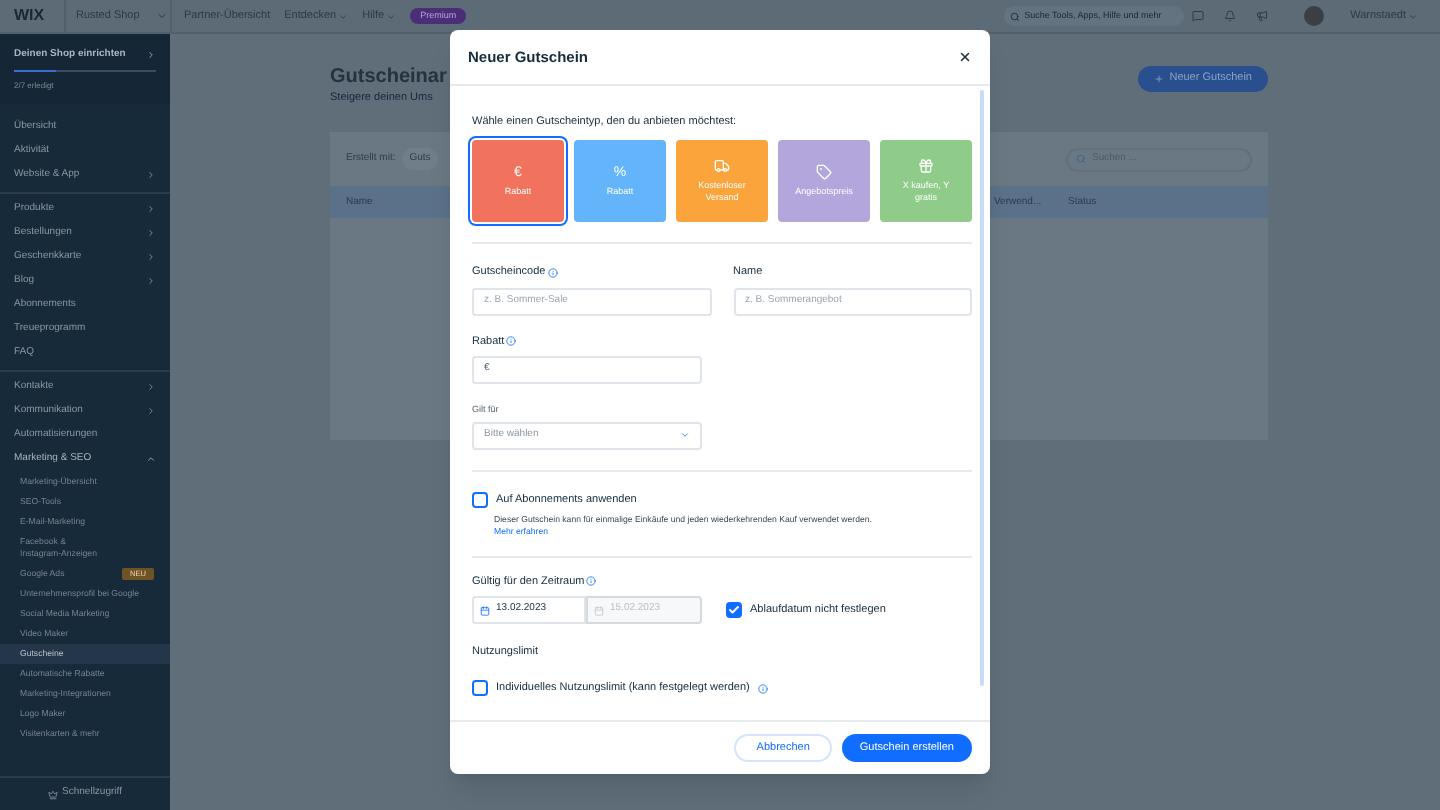 The width and height of the screenshot is (1440, 810). Describe the element at coordinates (1262, 16) in the screenshot. I see `megaphone-icon` at that location.